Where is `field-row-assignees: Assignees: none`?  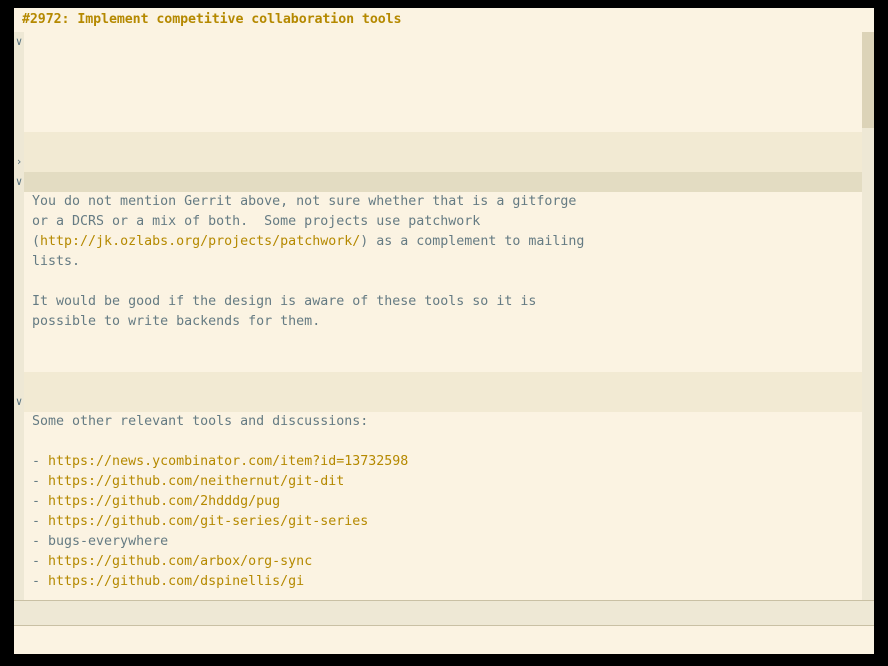 field-row-assignees: Assignees: none is located at coordinates (443, 110).